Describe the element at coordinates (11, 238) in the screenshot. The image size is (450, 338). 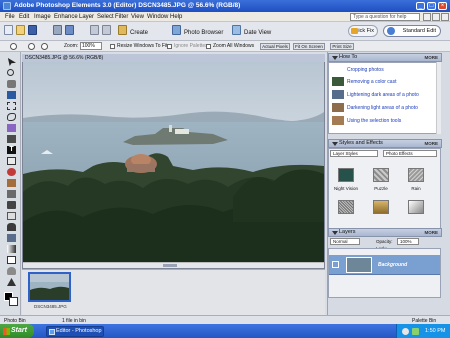
I see `paint-bucket-icon` at that location.